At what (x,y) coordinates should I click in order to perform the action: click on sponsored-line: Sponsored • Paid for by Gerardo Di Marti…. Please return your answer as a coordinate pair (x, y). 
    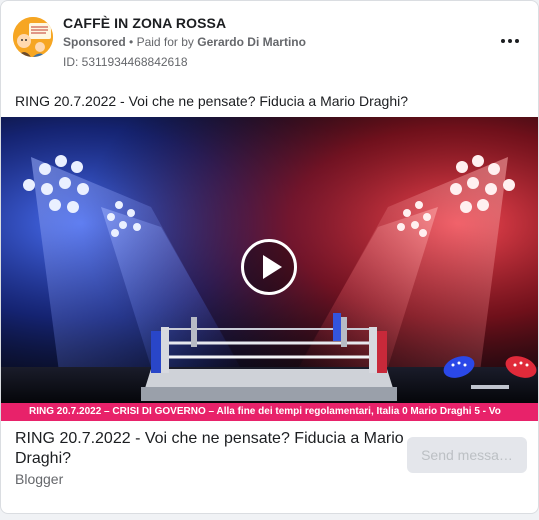
    Looking at the image, I should click on (184, 42).